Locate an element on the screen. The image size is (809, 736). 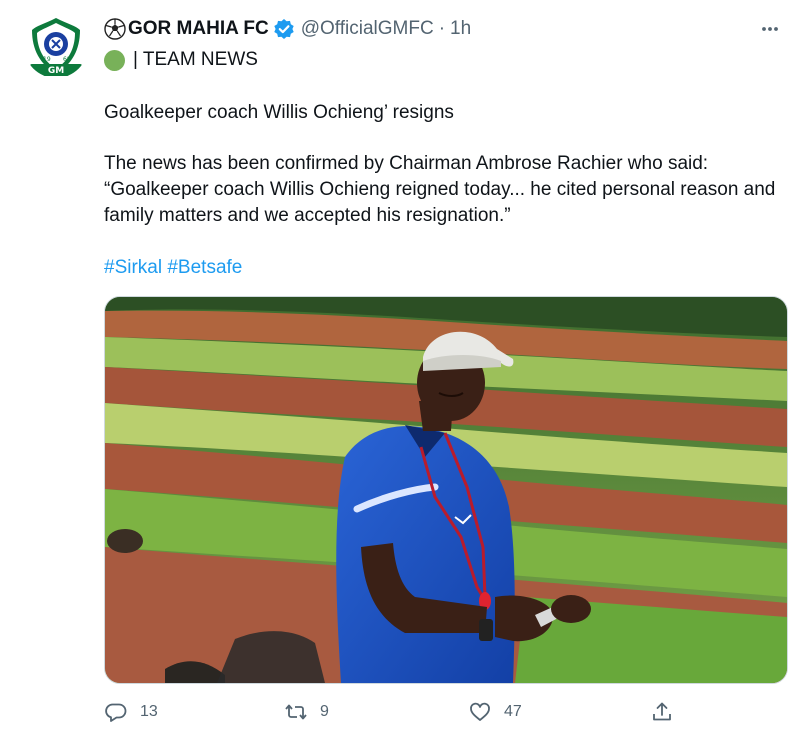
hashtag-link: #Sirkal is located at coordinates (133, 267).